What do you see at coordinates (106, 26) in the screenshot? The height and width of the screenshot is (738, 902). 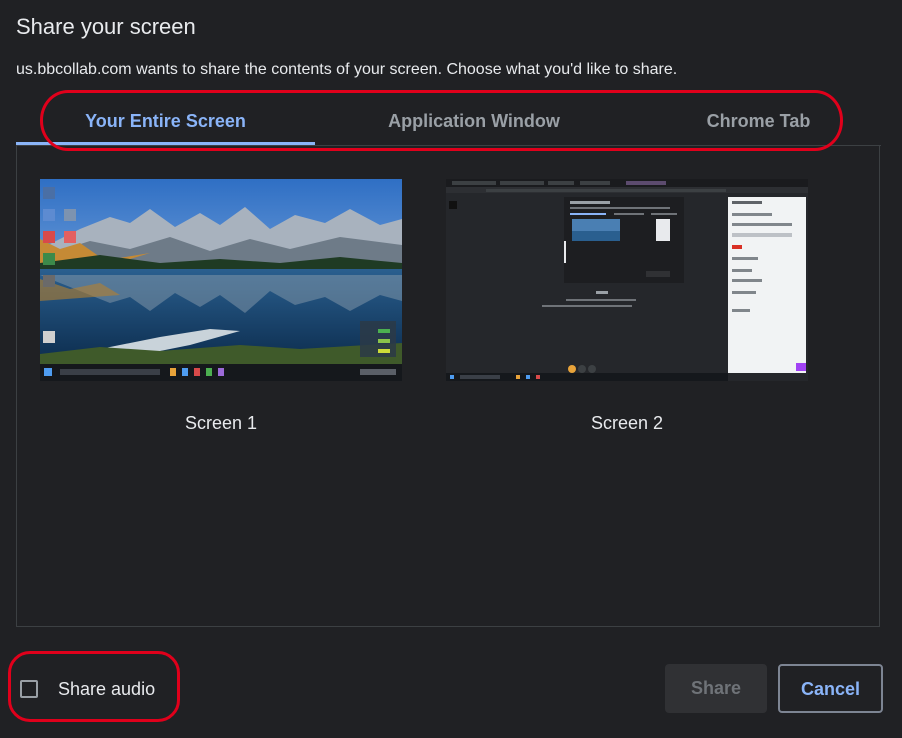 I see `dialog-title: Share your screen` at bounding box center [106, 26].